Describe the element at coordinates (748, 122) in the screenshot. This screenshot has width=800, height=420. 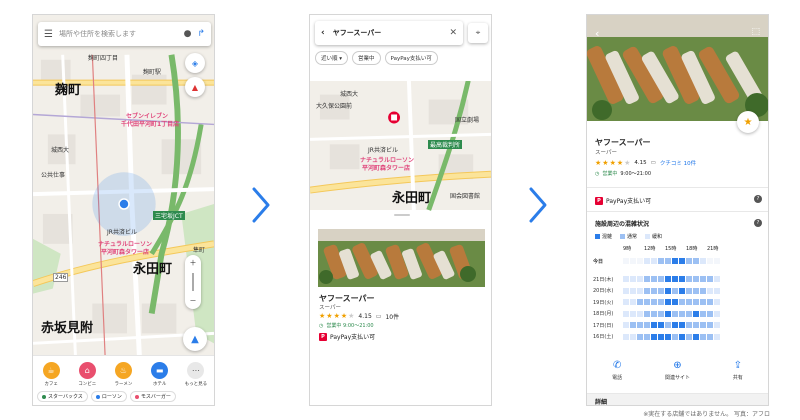
I see `favorite-button: ★` at that location.